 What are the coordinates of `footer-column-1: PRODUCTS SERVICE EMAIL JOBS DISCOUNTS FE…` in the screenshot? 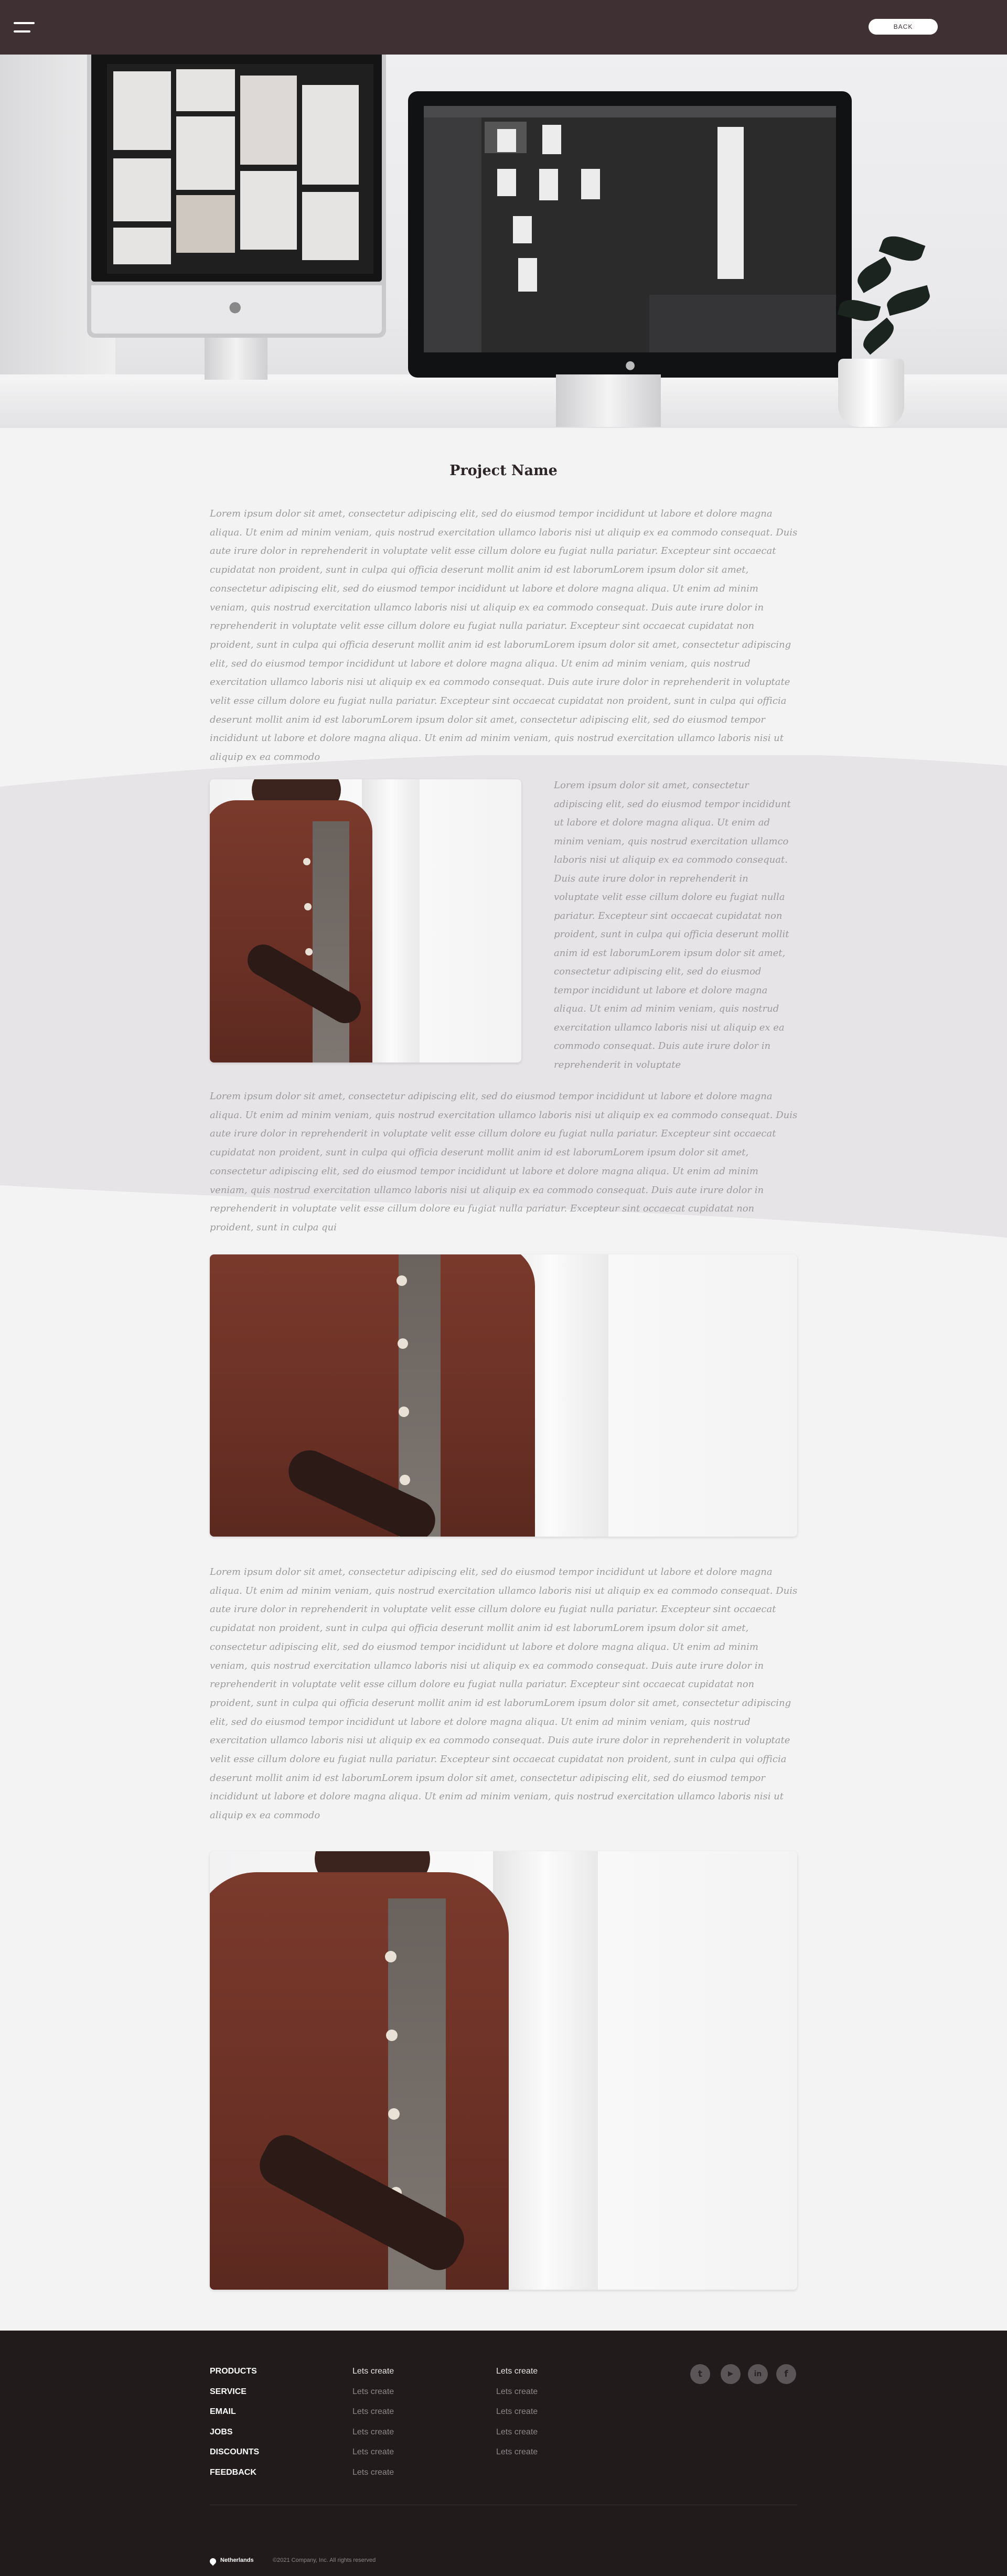 It's located at (235, 2426).